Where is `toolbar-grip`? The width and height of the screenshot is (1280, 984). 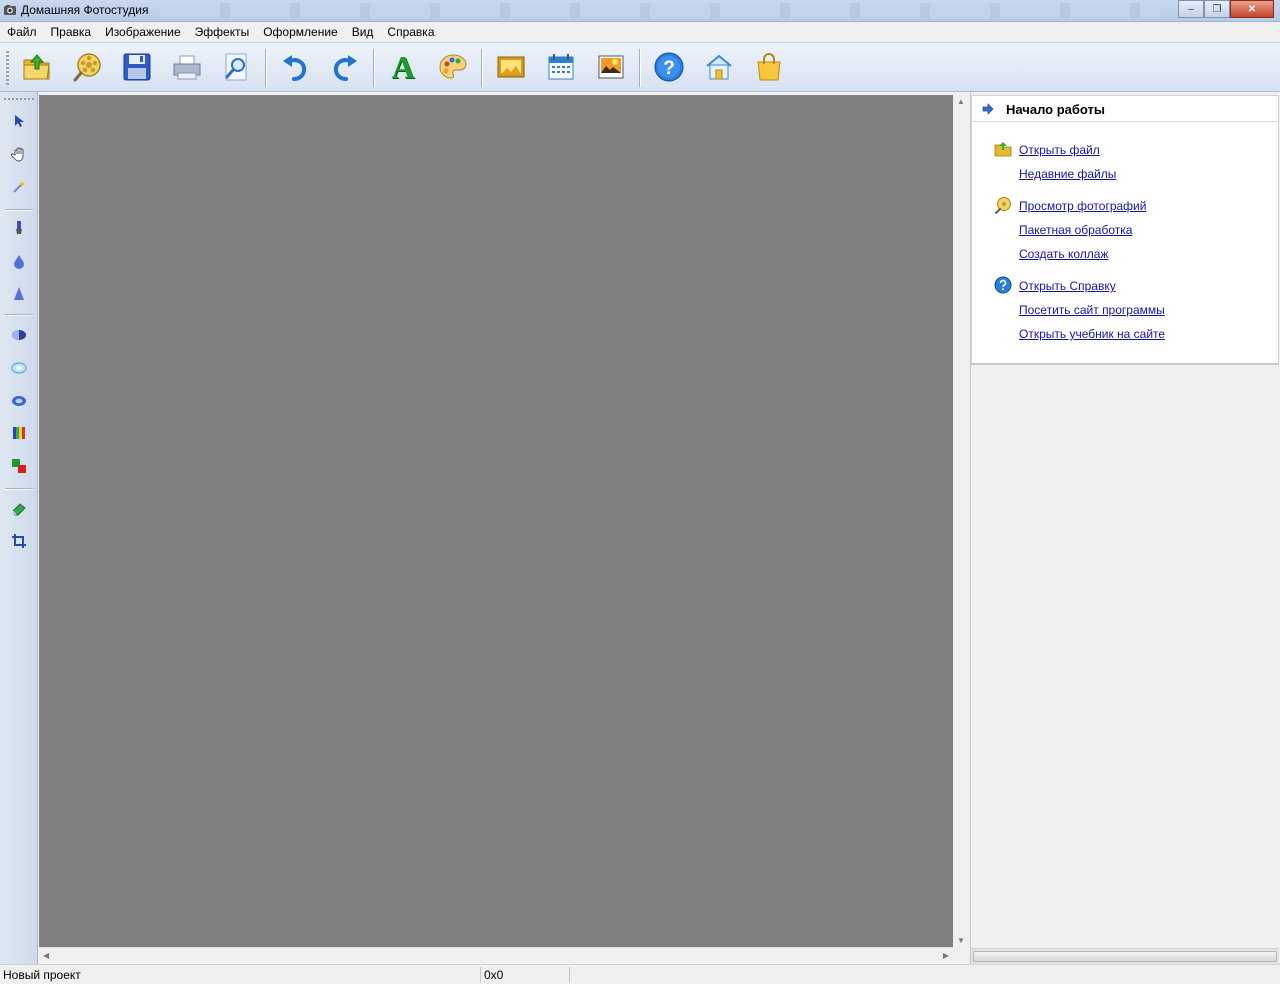 toolbar-grip is located at coordinates (7, 68).